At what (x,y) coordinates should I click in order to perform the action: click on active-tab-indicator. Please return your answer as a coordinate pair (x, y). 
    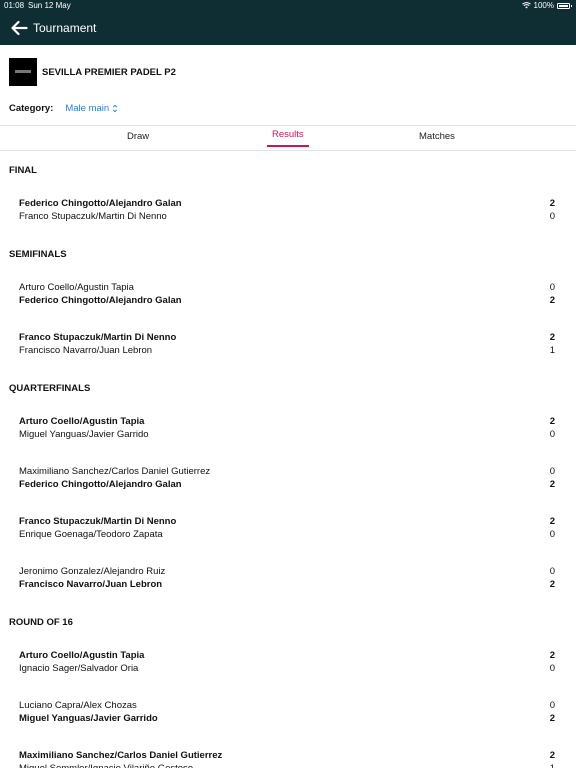
    Looking at the image, I should click on (288, 146).